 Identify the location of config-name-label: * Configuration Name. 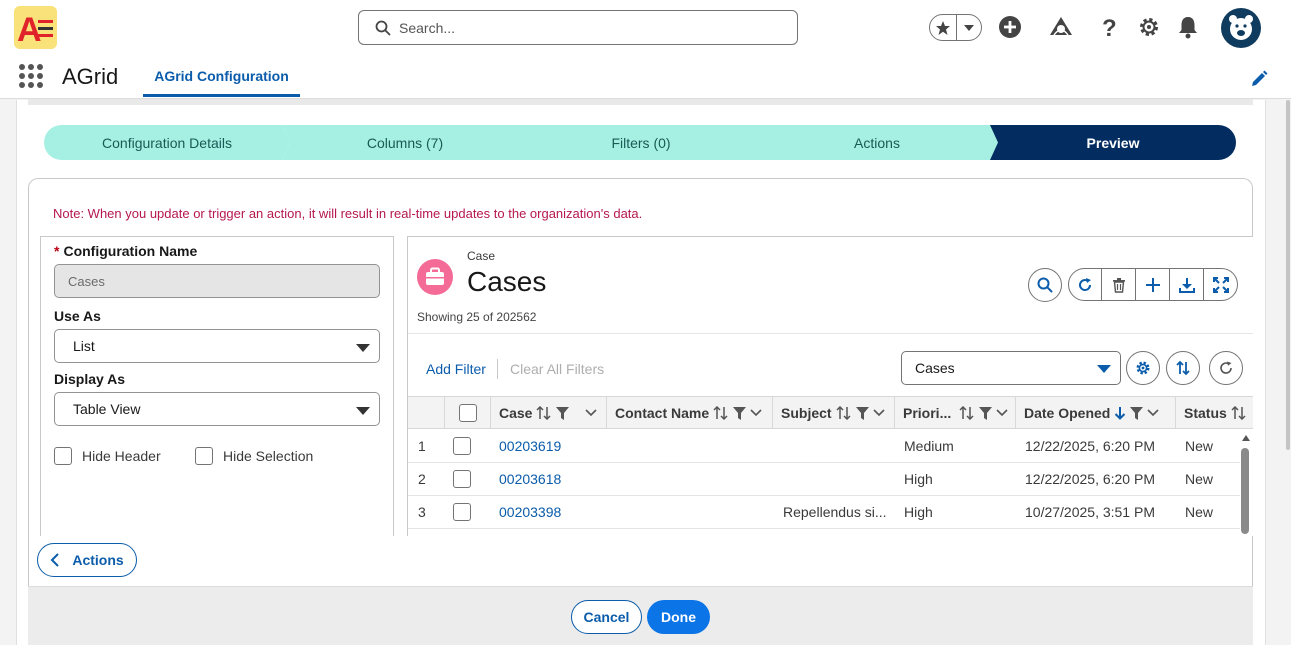
(126, 251).